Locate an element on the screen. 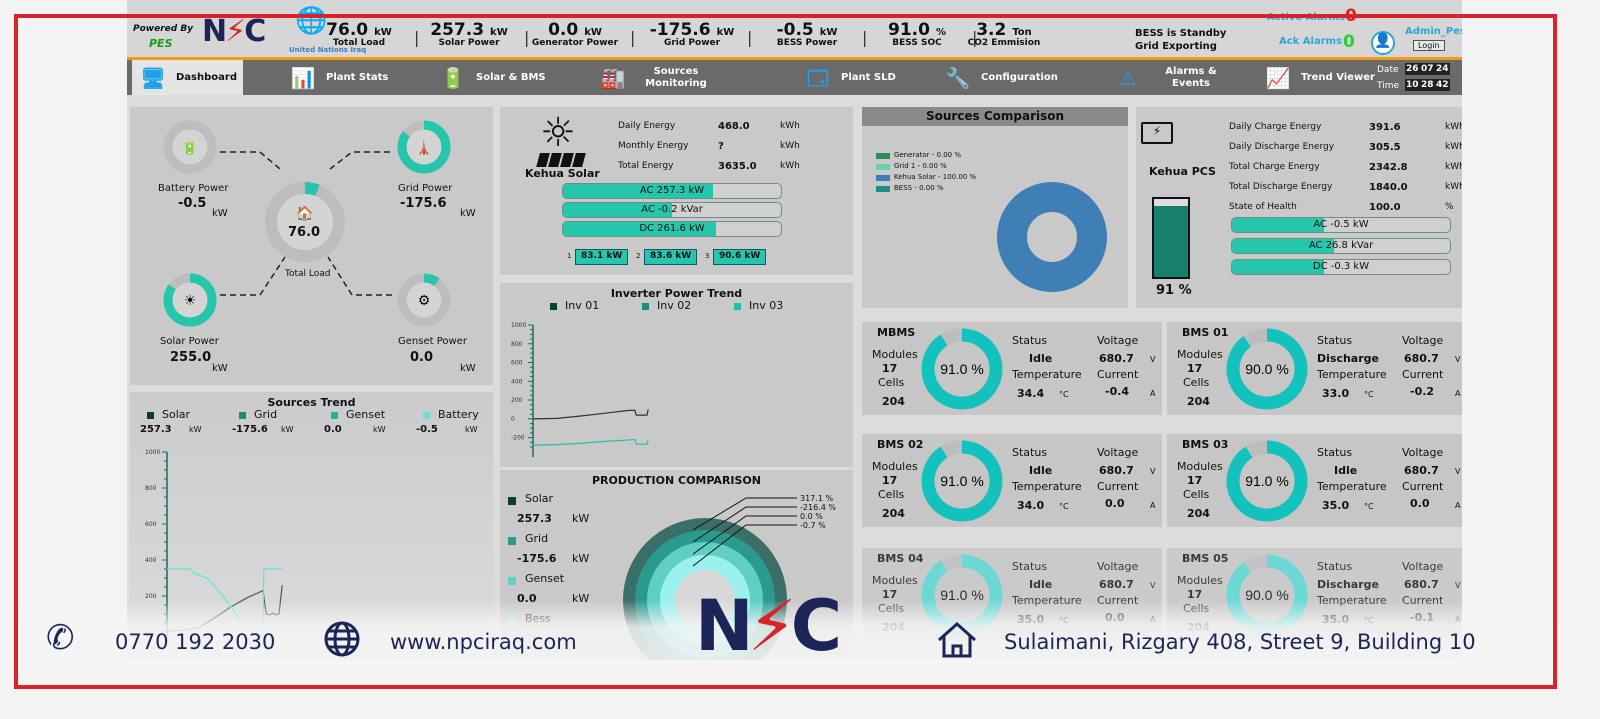 This screenshot has height=719, width=1600. temperature-value: 34.4 is located at coordinates (1031, 393).